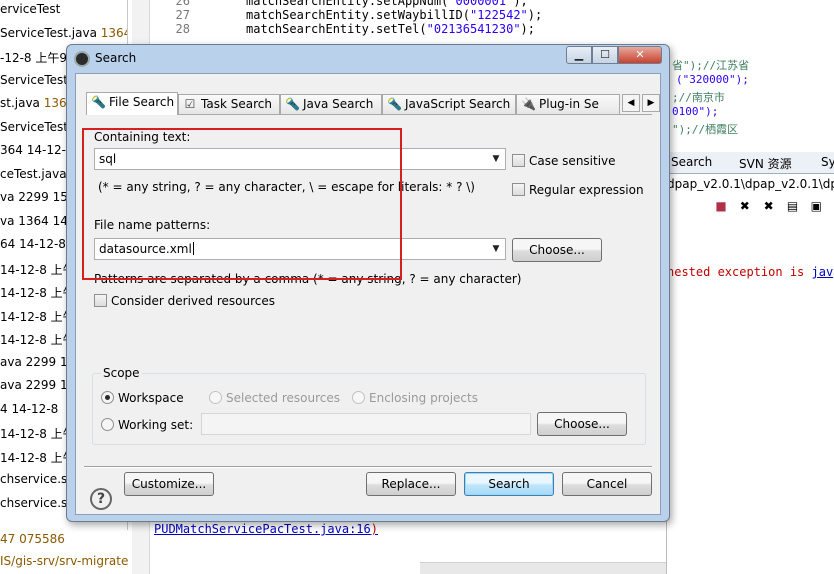 This screenshot has width=834, height=574. What do you see at coordinates (292, 104) in the screenshot?
I see `java-search-icon: 🔦` at bounding box center [292, 104].